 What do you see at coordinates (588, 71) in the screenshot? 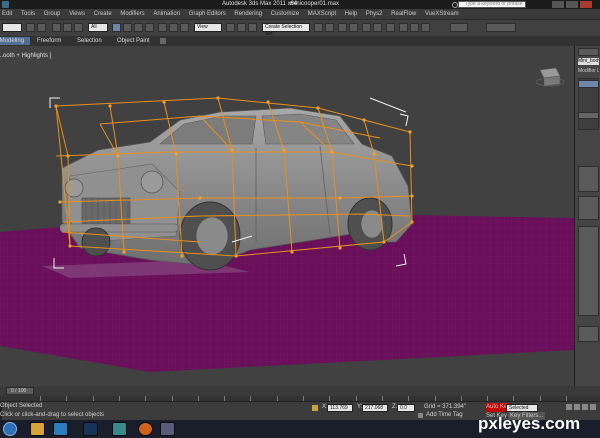
I see `modifier-list-dropdown: Modifier List` at bounding box center [588, 71].